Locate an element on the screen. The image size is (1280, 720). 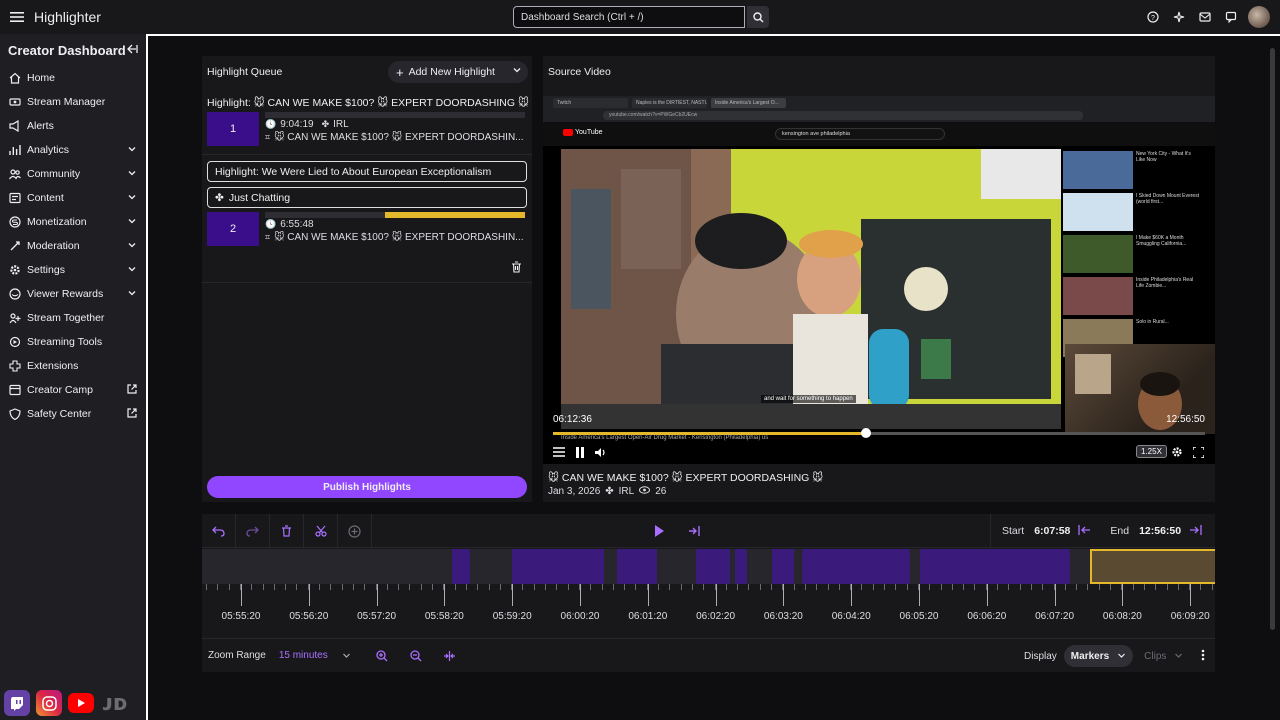
zoom-in-icon is located at coordinates (382, 656).